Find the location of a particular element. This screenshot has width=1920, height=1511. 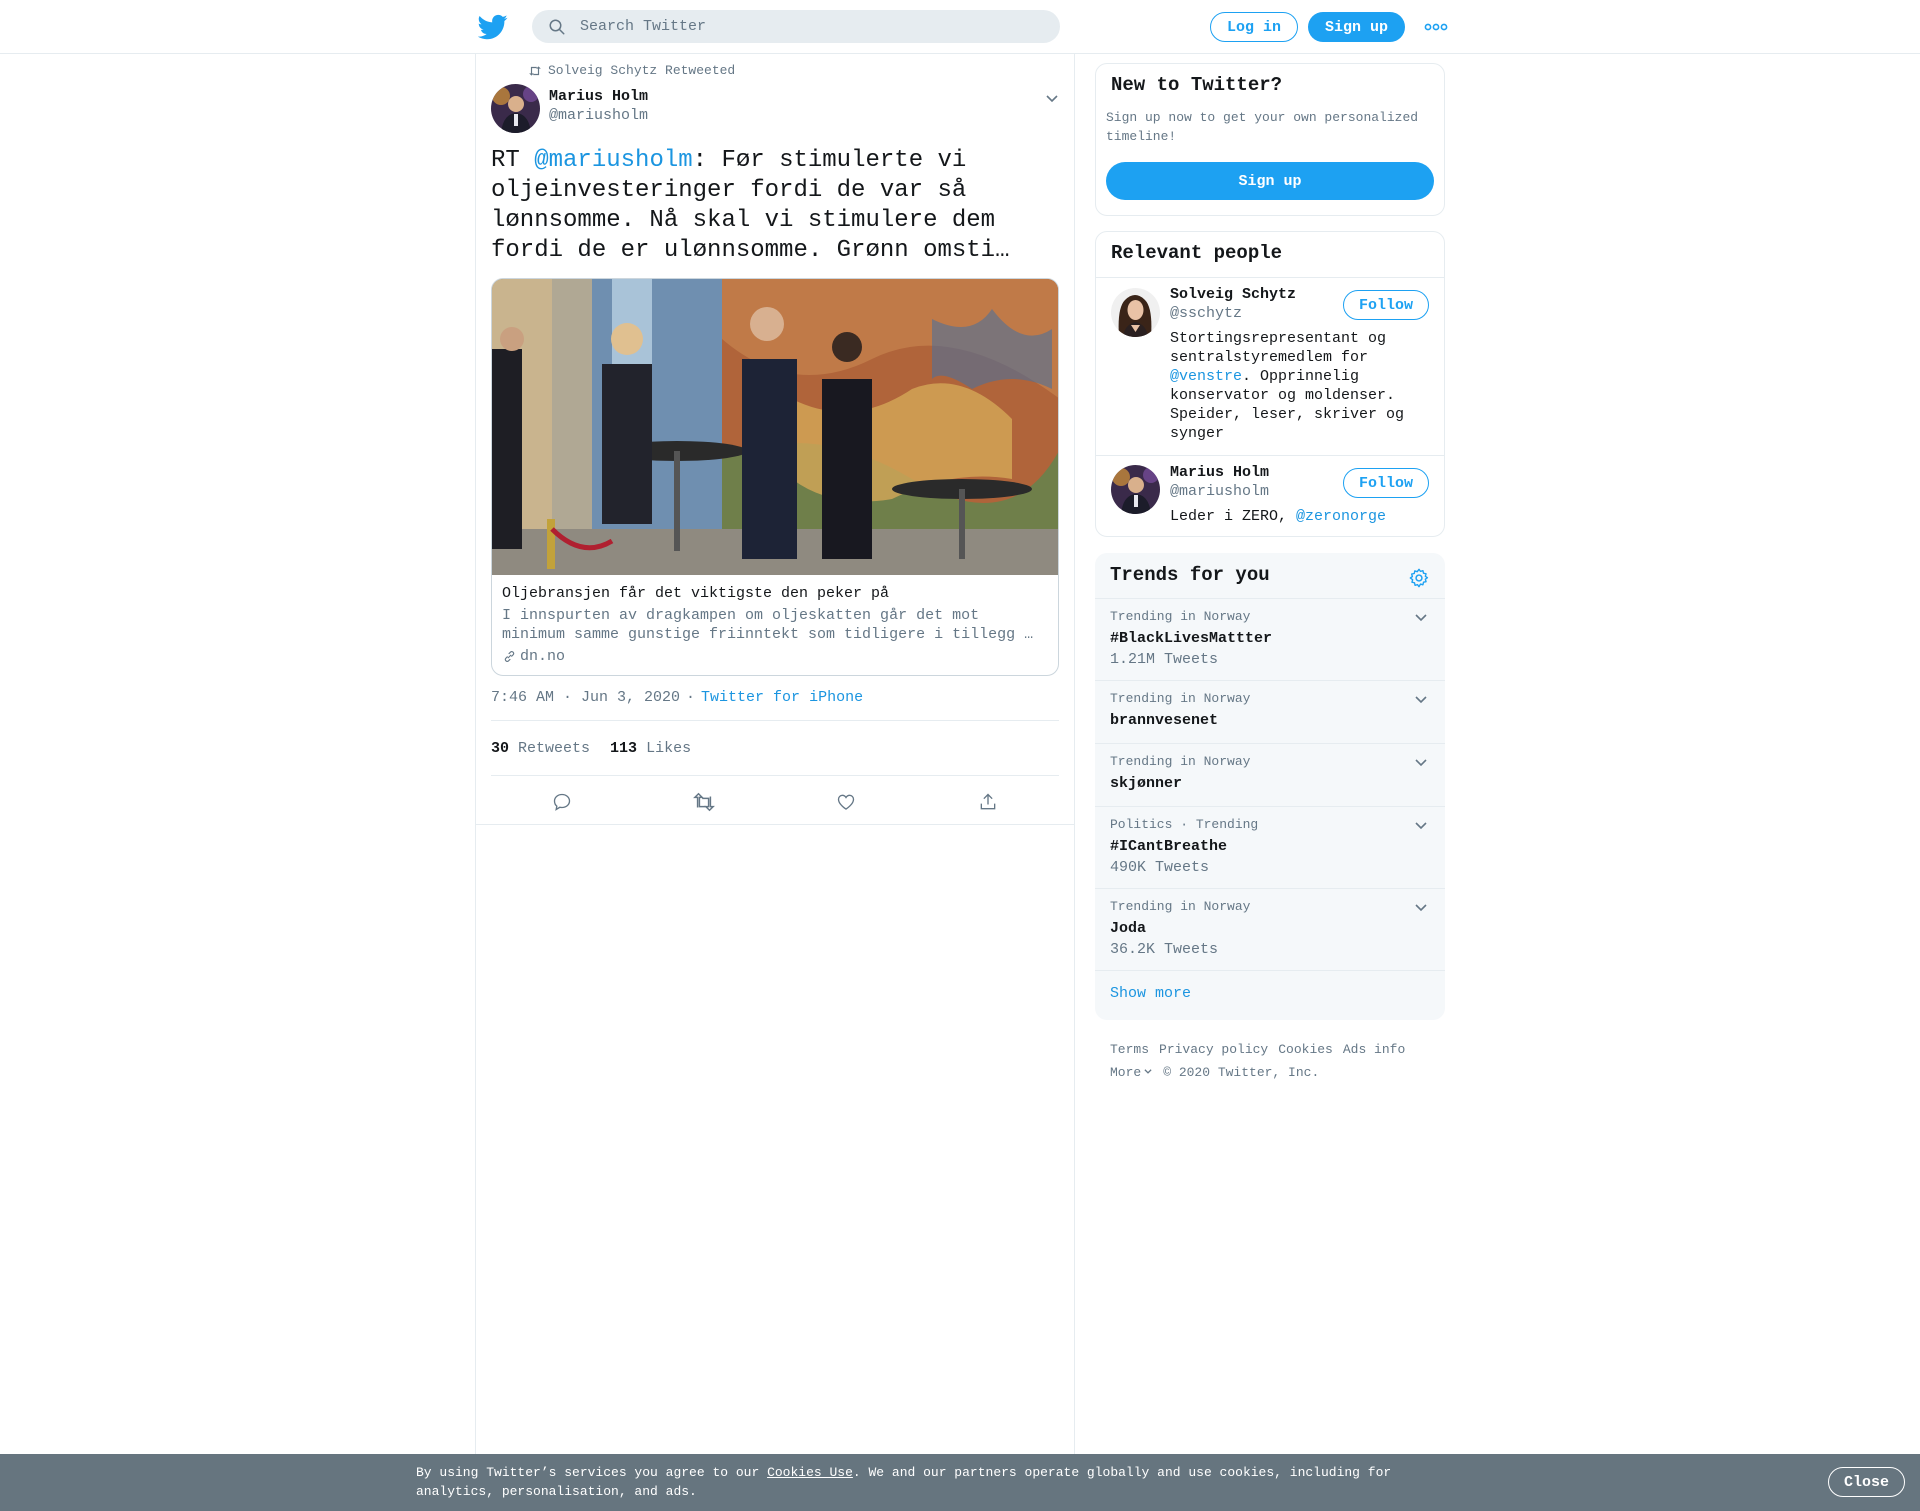

top-bar: Log in Sign up is located at coordinates (960, 27).